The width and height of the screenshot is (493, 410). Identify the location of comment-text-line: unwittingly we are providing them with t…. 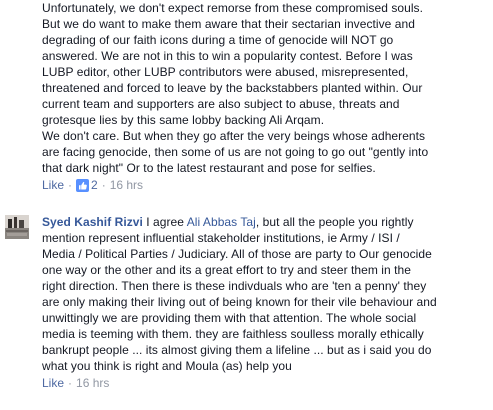
(229, 318).